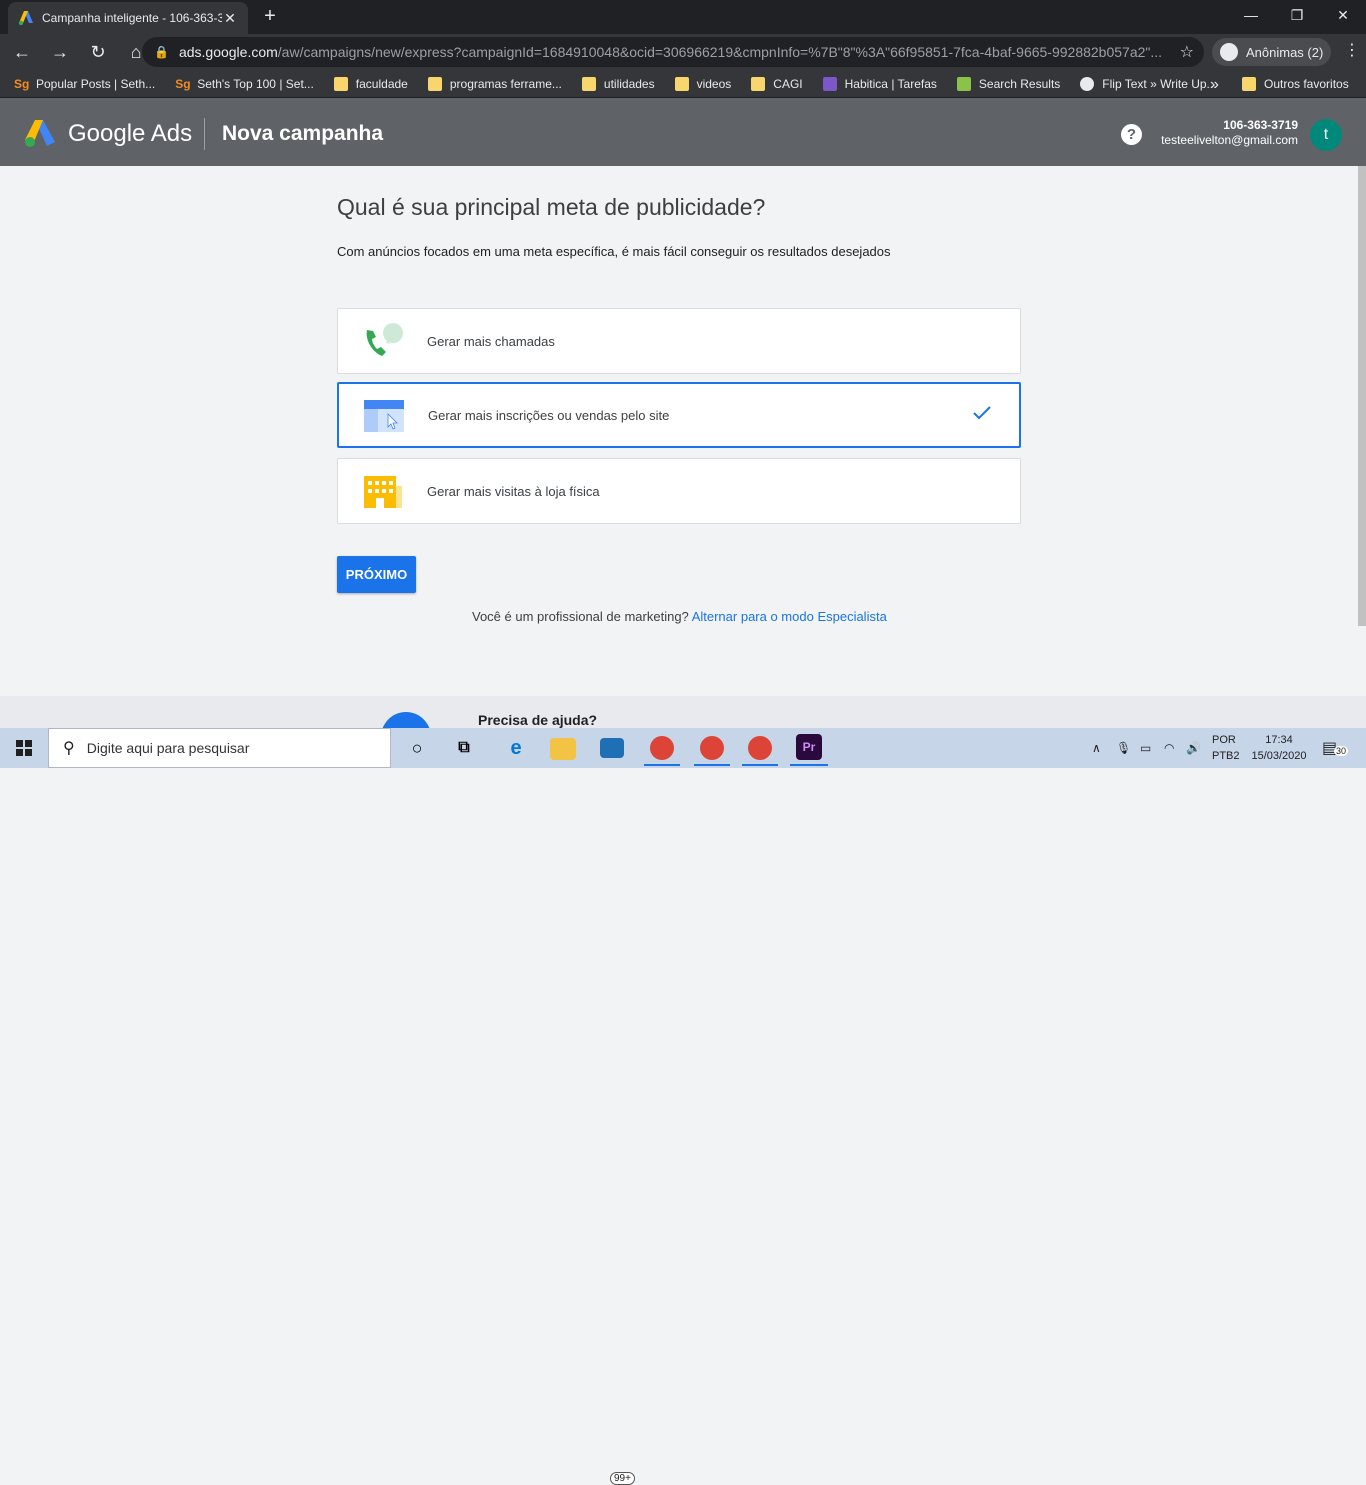 This screenshot has height=1485, width=1366. Describe the element at coordinates (679, 491) in the screenshot. I see `goal-option-store: Gerar mais visitas à loja física` at that location.